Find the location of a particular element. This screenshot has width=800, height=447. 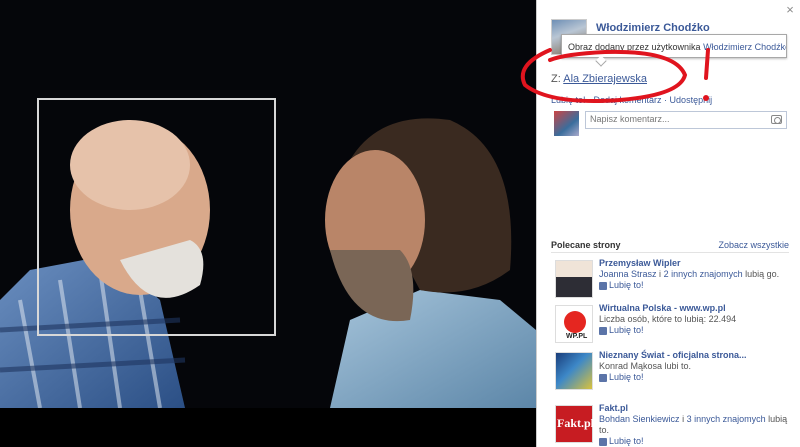

page-name-link: Wirtualna Polska - www.wp.pl is located at coordinates (695, 308).